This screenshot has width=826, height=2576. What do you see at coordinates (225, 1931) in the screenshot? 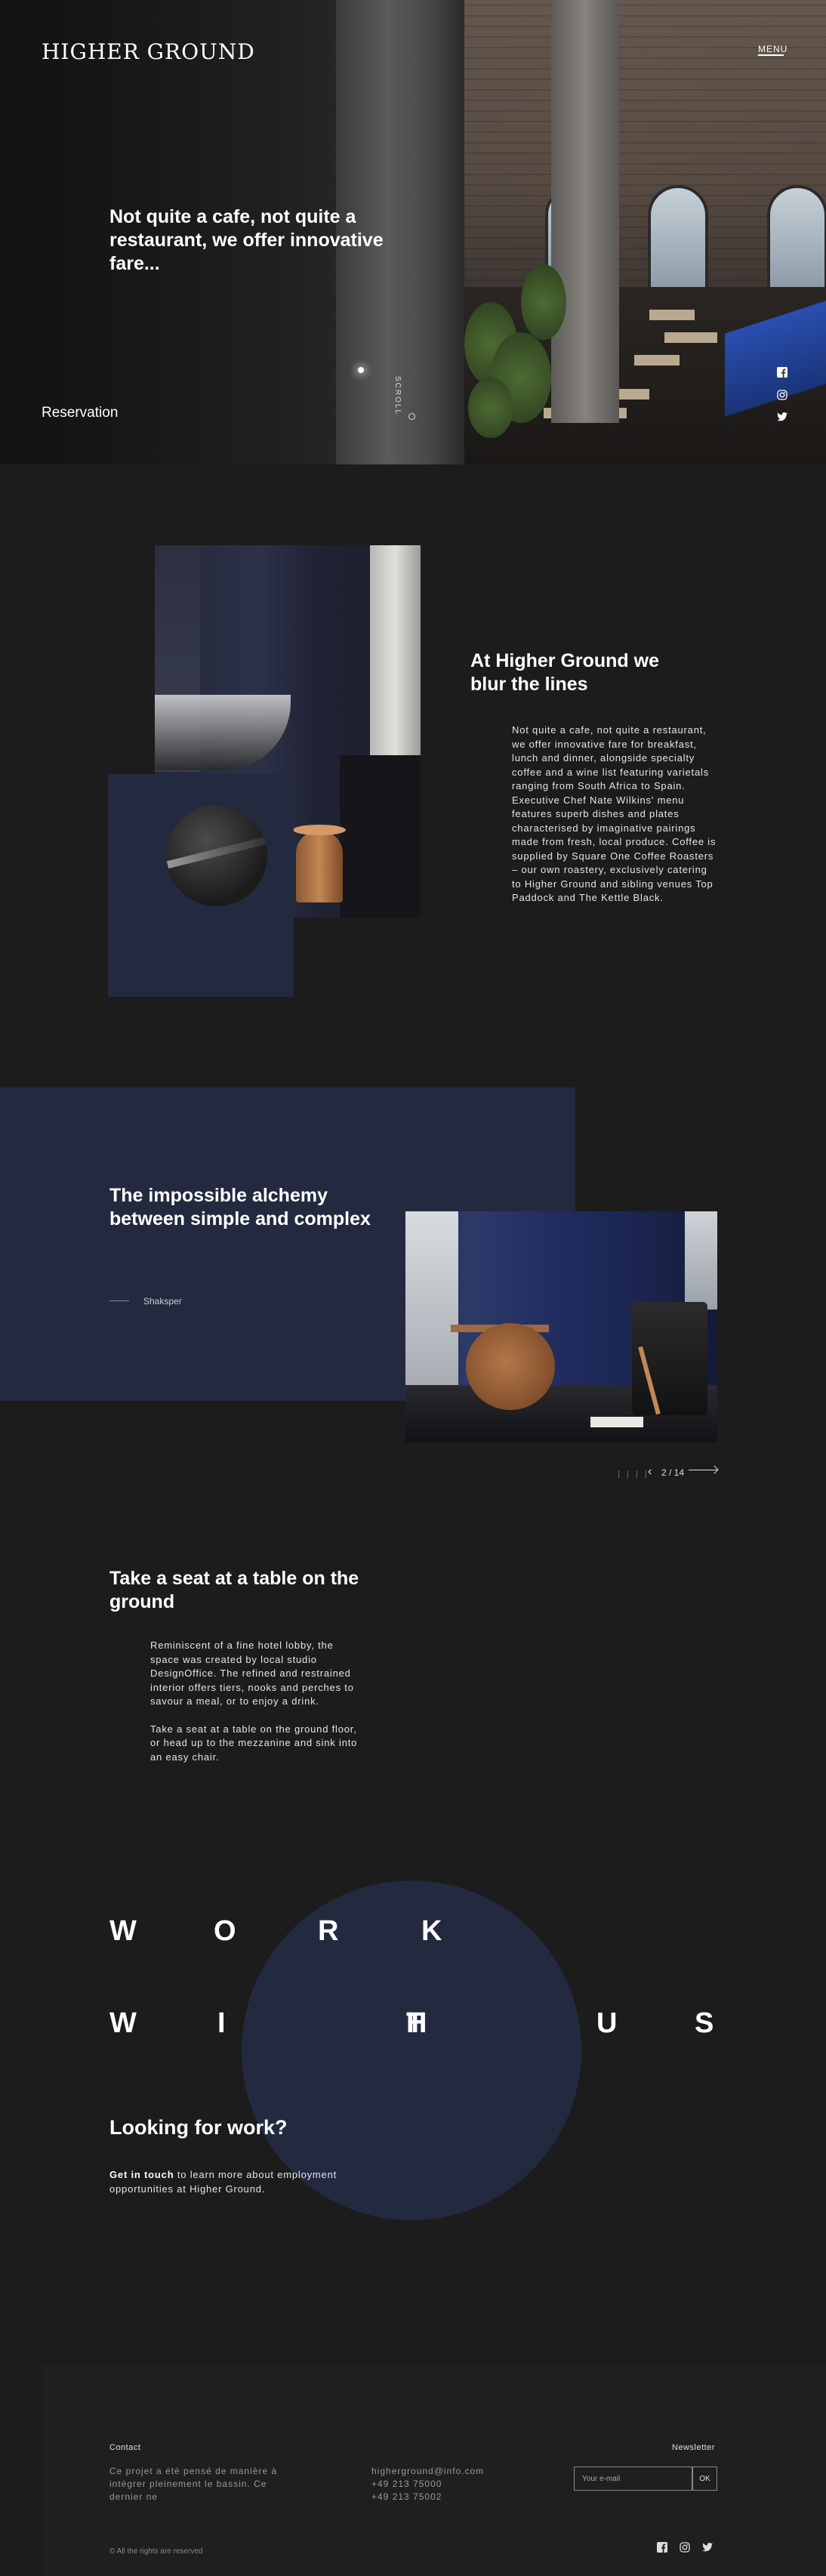
I see `work-letter: O` at bounding box center [225, 1931].